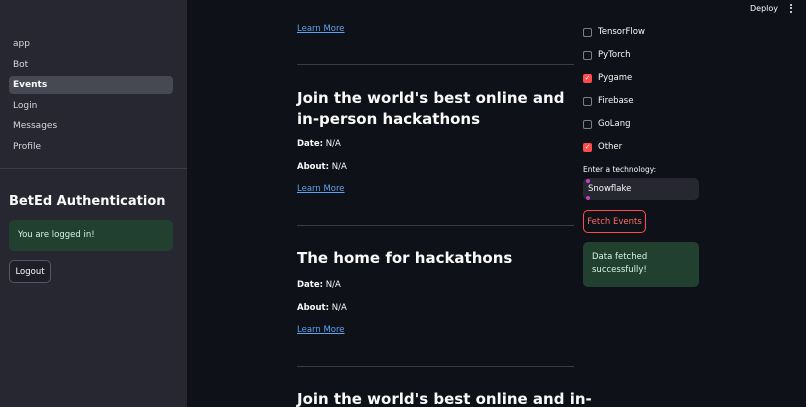  Describe the element at coordinates (791, 9) in the screenshot. I see `main-menu-icon` at that location.